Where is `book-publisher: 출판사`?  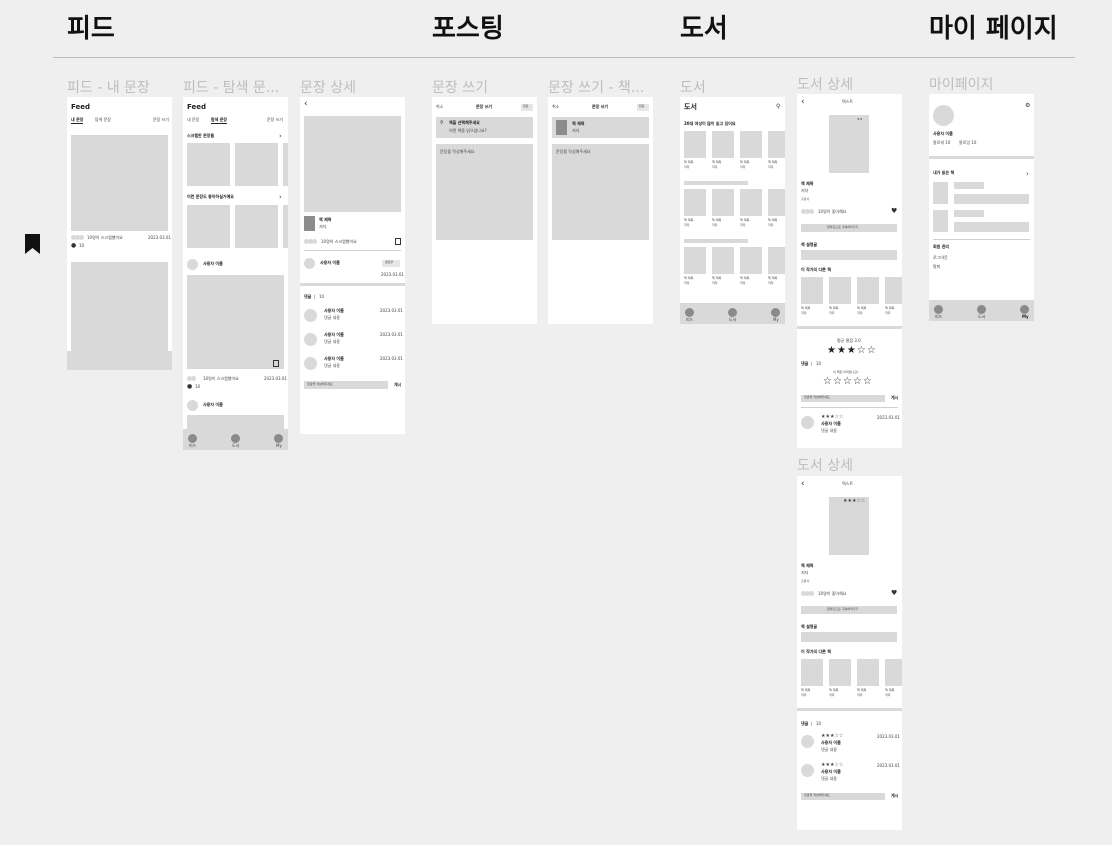 book-publisher: 출판사 is located at coordinates (805, 199).